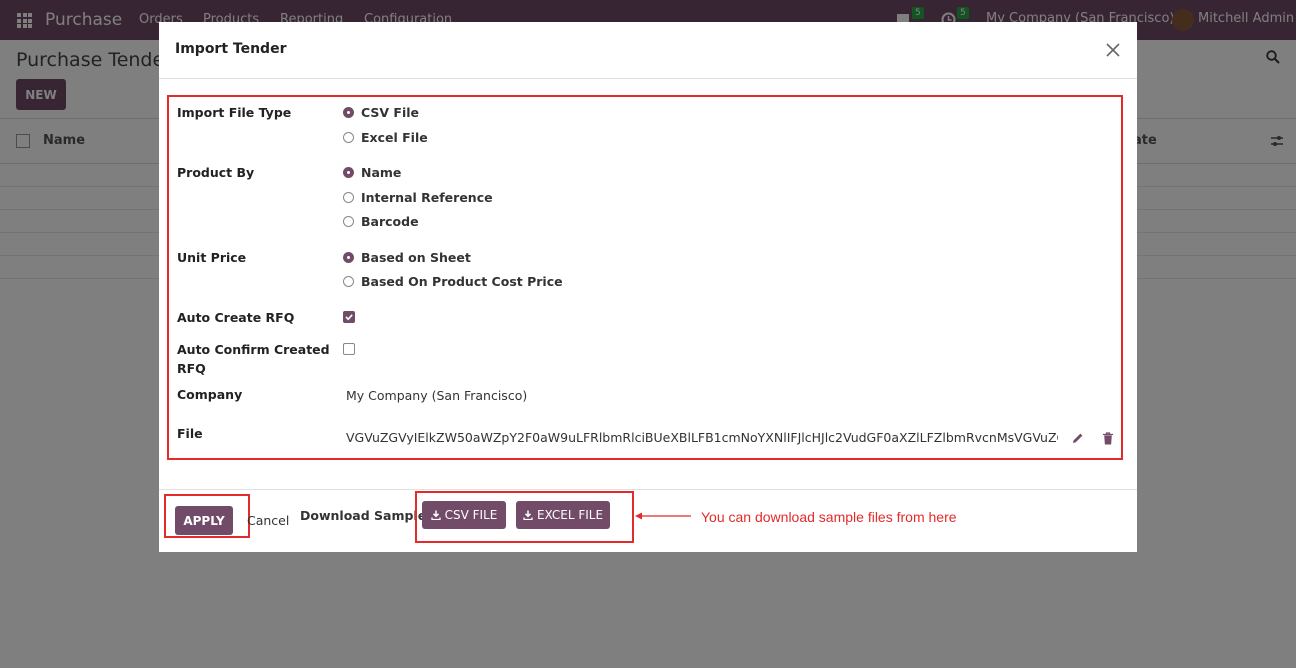  What do you see at coordinates (437, 395) in the screenshot?
I see `company-value: My Company (San Francisco)` at bounding box center [437, 395].